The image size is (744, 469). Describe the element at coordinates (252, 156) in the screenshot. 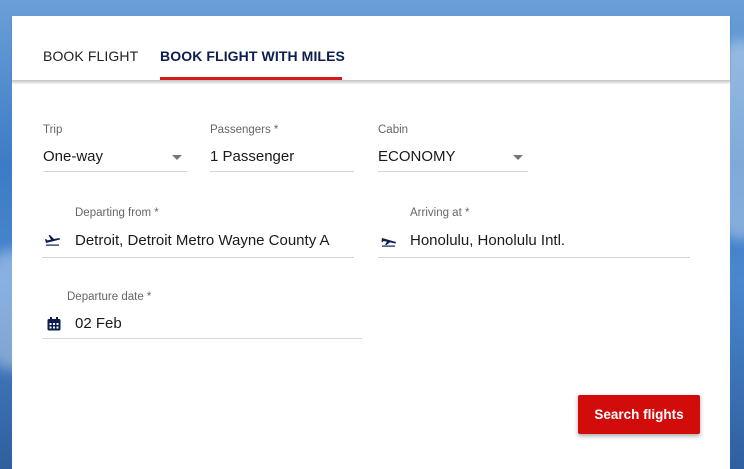

I see `passengers-value: 1 Passenger` at that location.